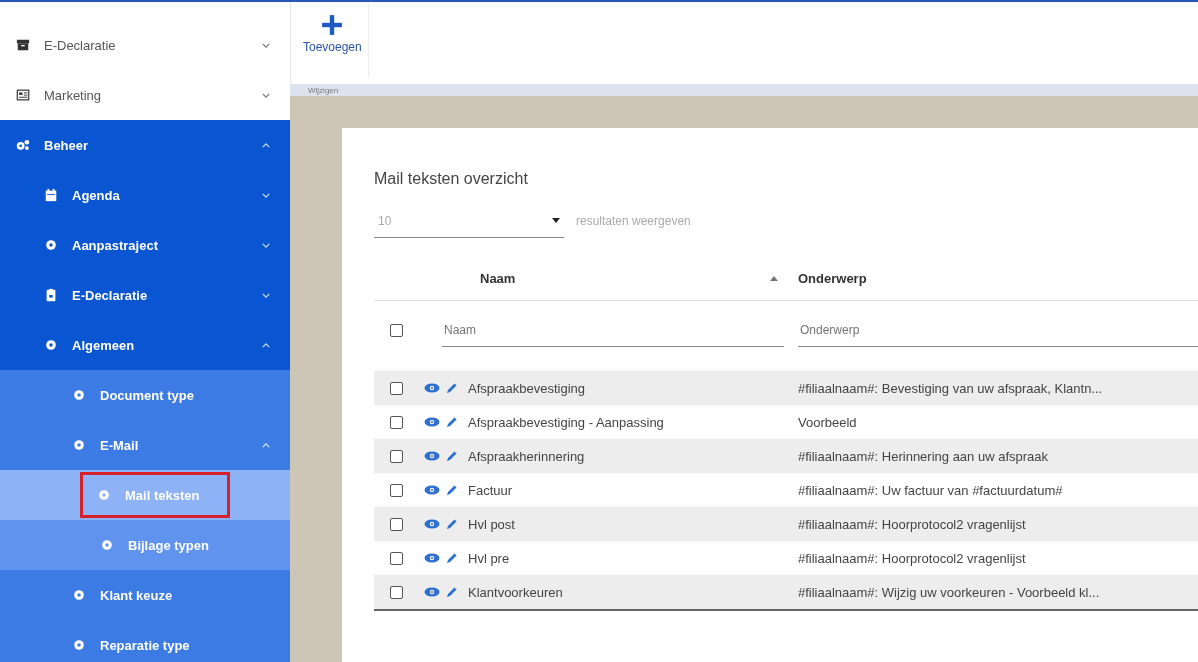 This screenshot has width=1198, height=662. Describe the element at coordinates (527, 388) in the screenshot. I see `table-cell: Afspraakbevestiging` at that location.